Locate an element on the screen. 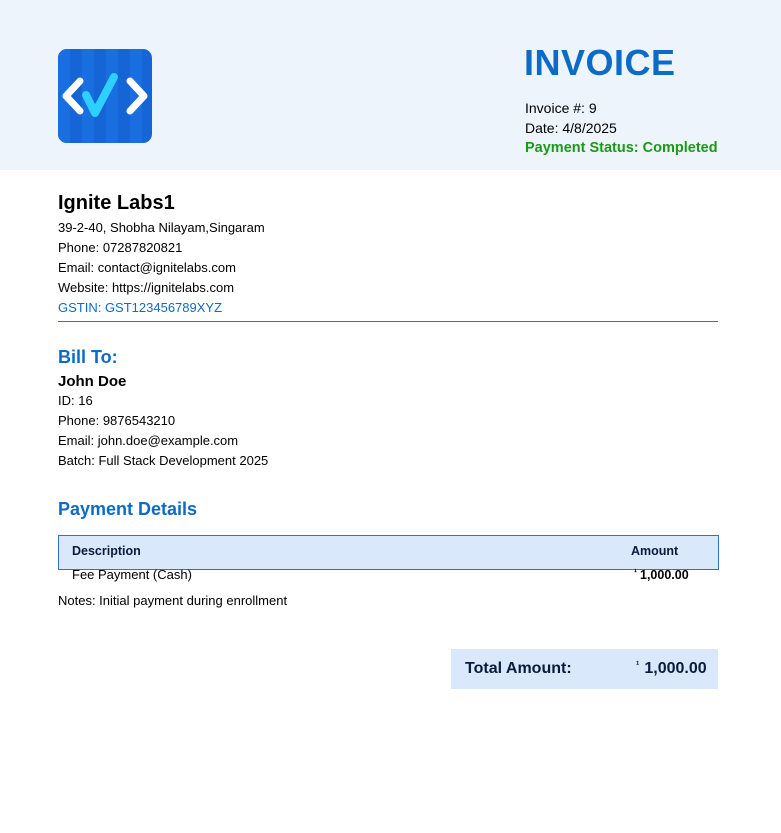  bill-to-heading: Bill To: is located at coordinates (88, 357).